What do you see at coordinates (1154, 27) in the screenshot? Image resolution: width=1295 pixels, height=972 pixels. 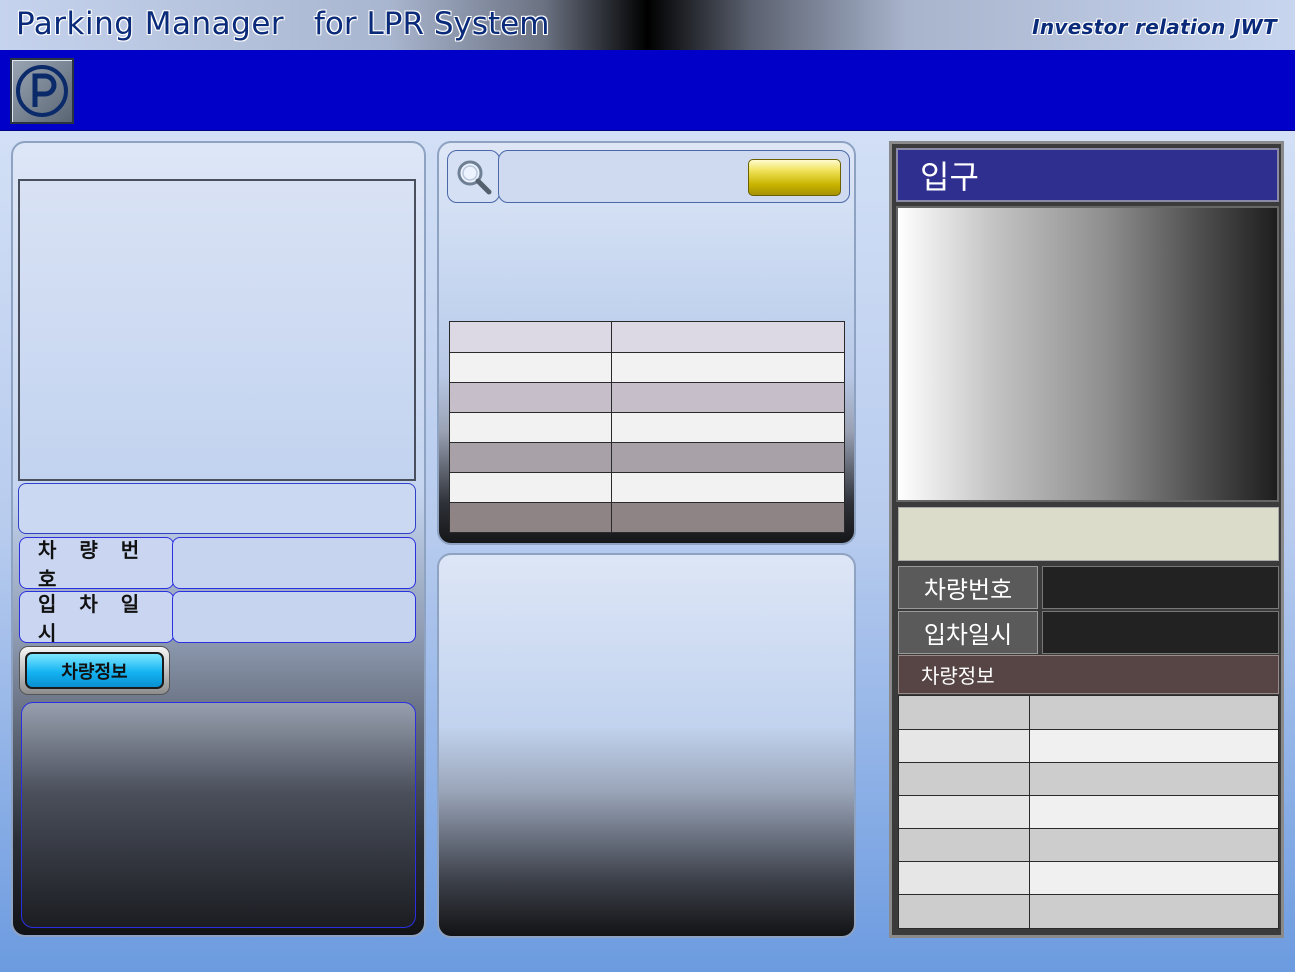 I see `brand-label: Investor relation JWT` at bounding box center [1154, 27].